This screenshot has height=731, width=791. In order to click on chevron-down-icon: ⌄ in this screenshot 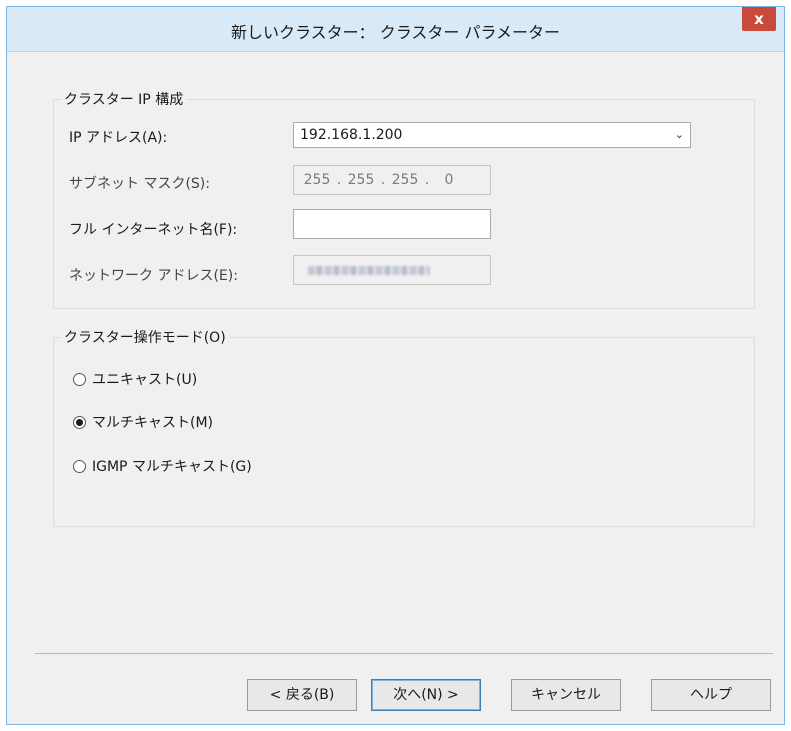, I will do `click(679, 134)`.